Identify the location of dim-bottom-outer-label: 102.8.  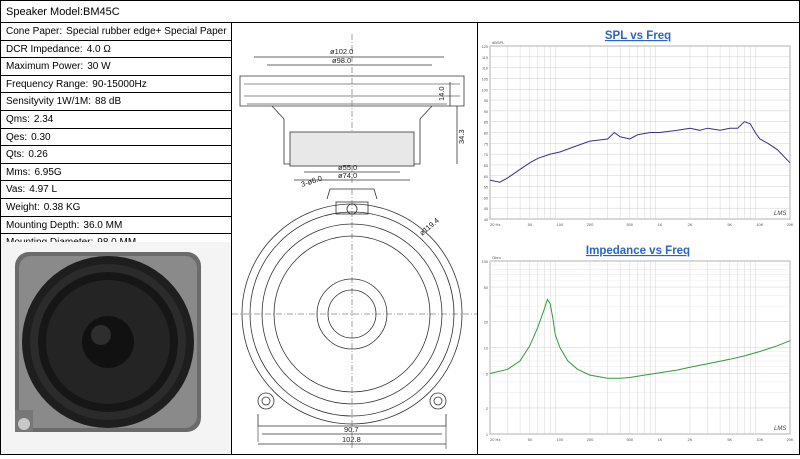
(351, 439).